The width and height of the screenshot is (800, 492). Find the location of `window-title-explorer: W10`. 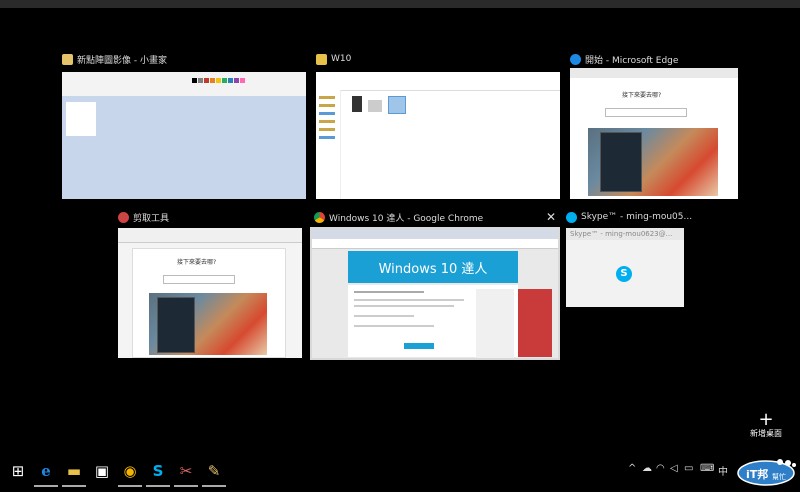

window-title-explorer: W10 is located at coordinates (333, 59).